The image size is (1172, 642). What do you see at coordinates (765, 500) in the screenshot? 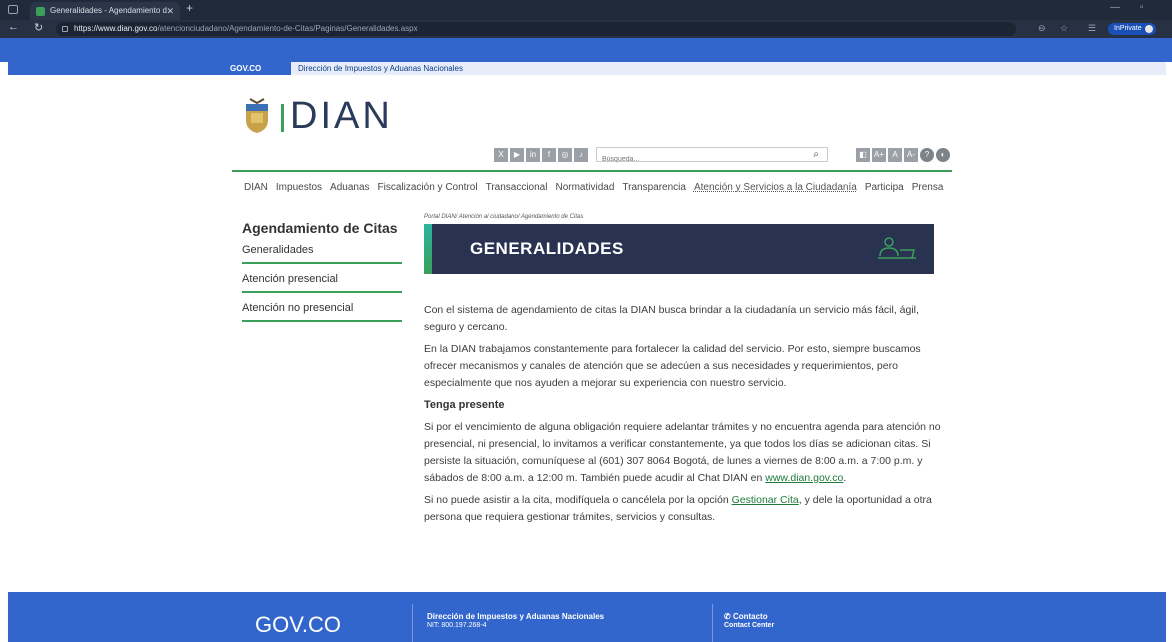
I see `gestionar-cita-link: Gestionar Cita` at bounding box center [765, 500].